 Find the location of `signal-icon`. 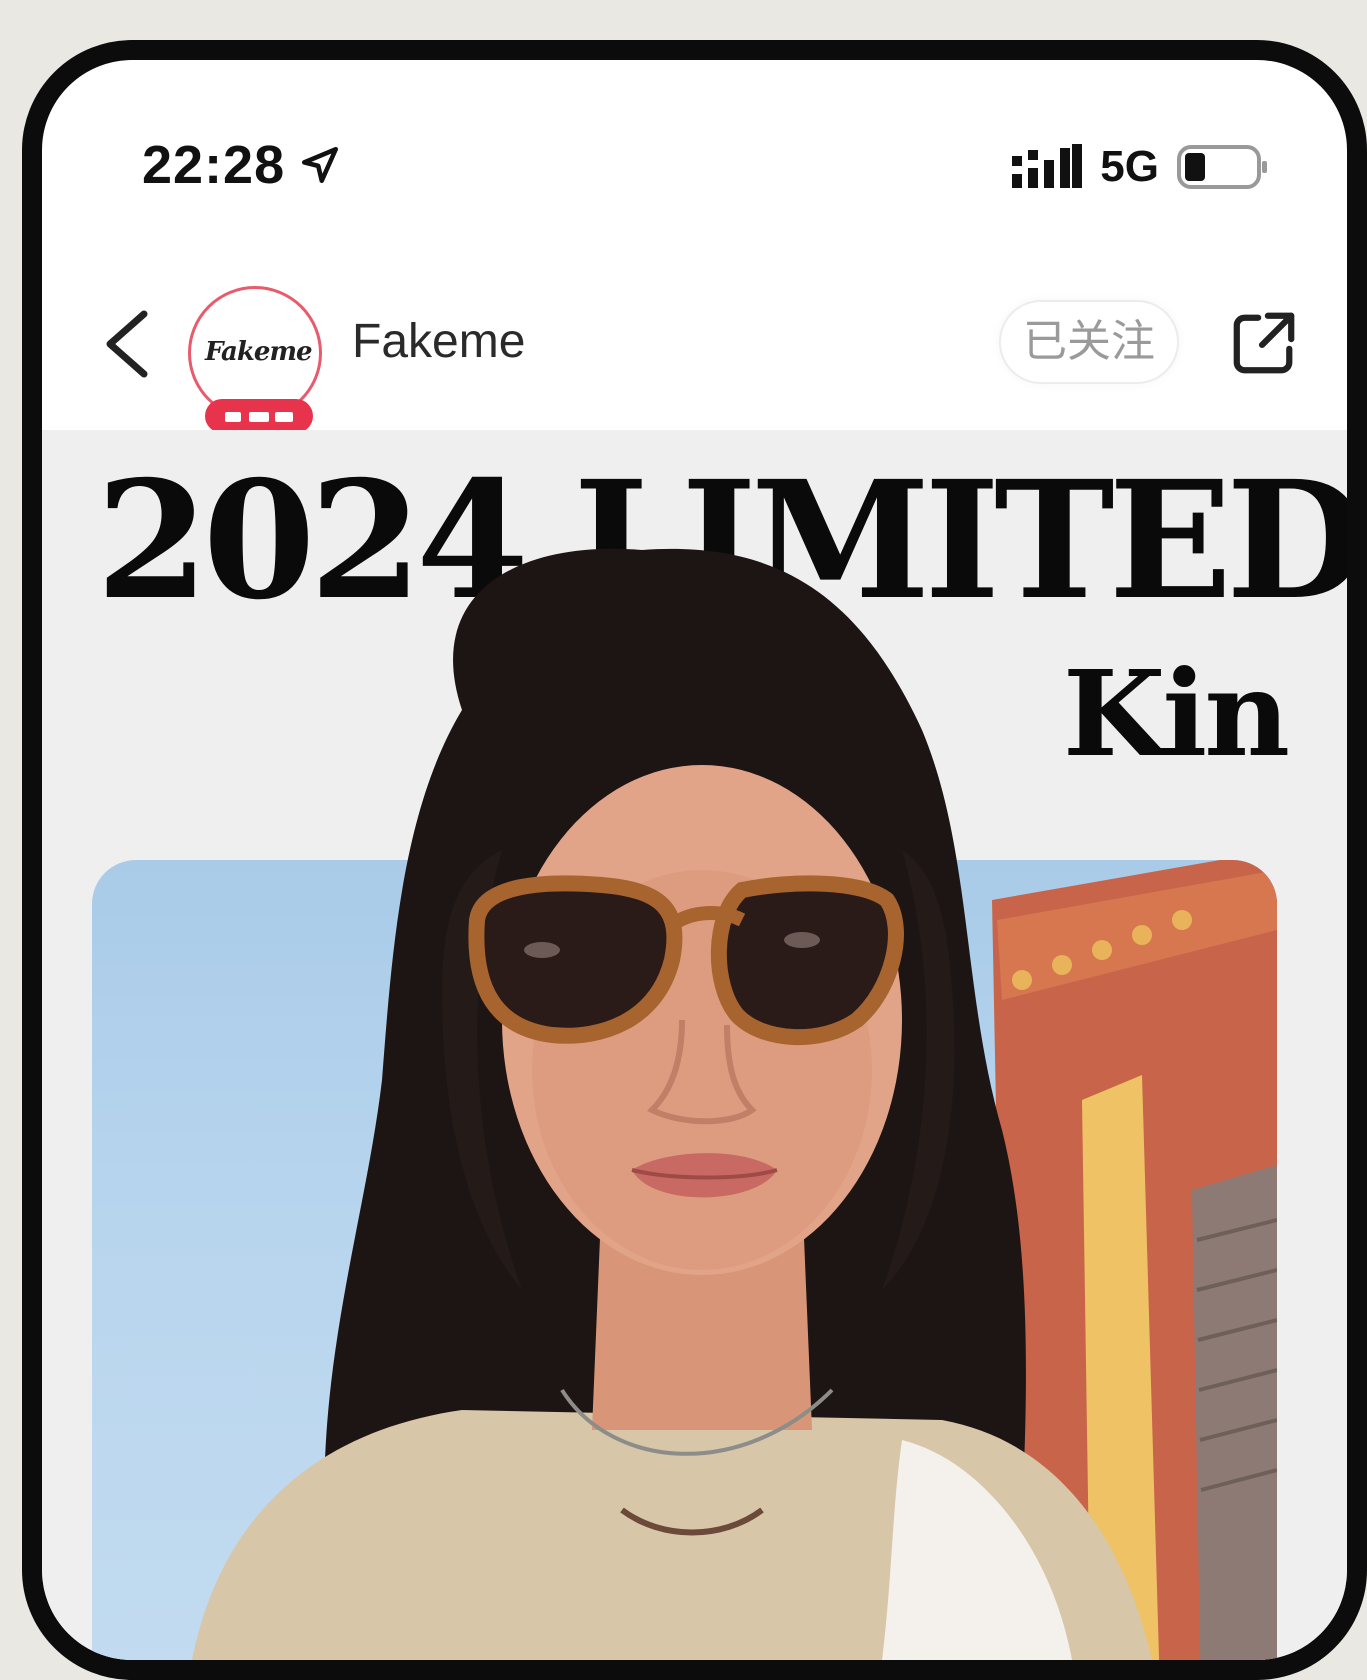

signal-icon is located at coordinates (1047, 166).